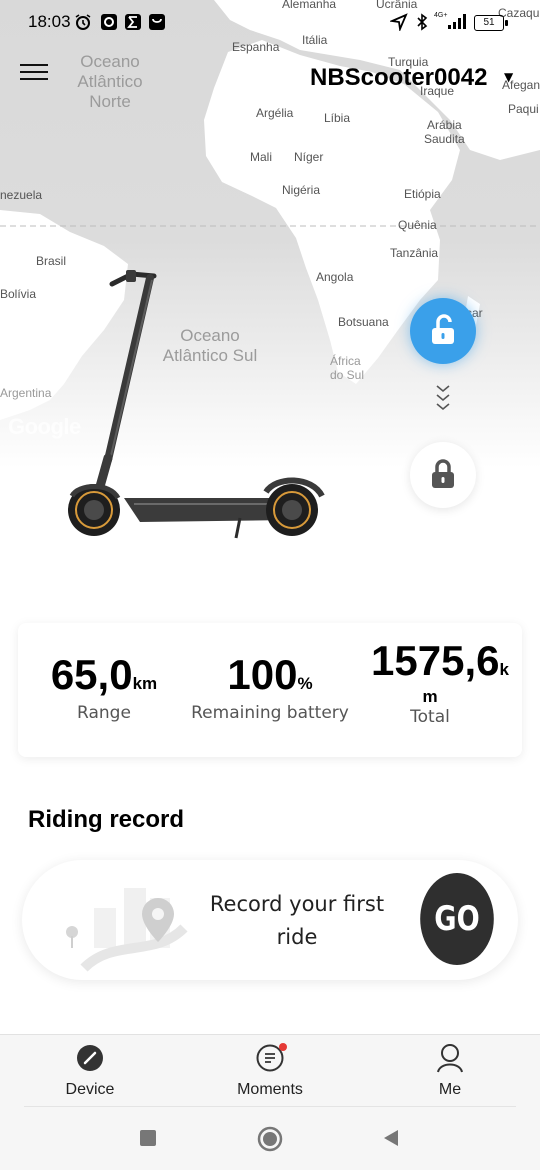 The height and width of the screenshot is (1170, 540). What do you see at coordinates (422, 194) in the screenshot?
I see `map-country-label: Etiópia` at bounding box center [422, 194].